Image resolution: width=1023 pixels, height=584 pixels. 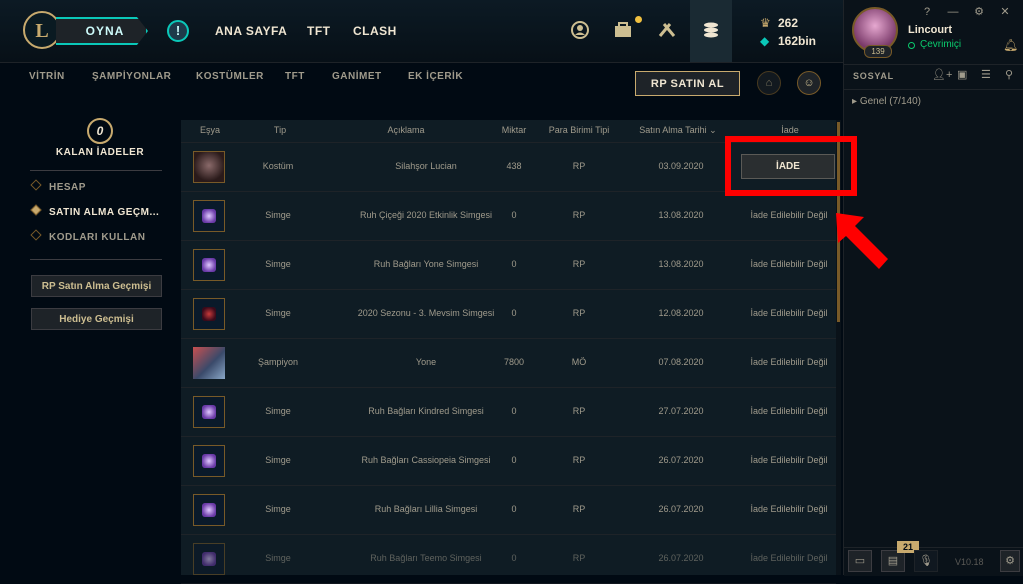 I want to click on col-purchase-date: Satın Alma Tarihi ⌄, so click(x=678, y=130).